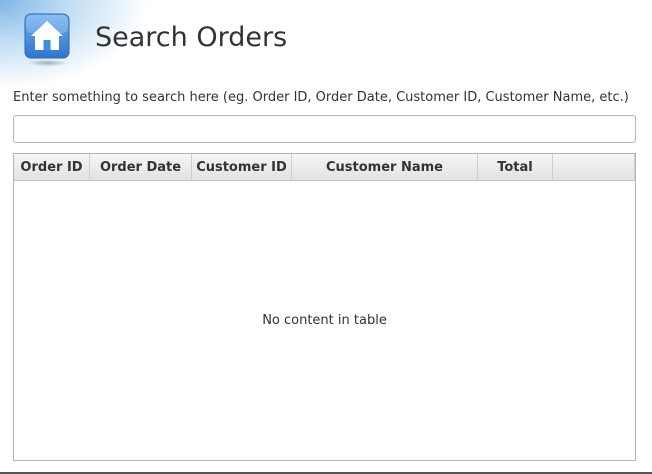  What do you see at coordinates (141, 167) in the screenshot?
I see `column-header-order-date: Order Date` at bounding box center [141, 167].